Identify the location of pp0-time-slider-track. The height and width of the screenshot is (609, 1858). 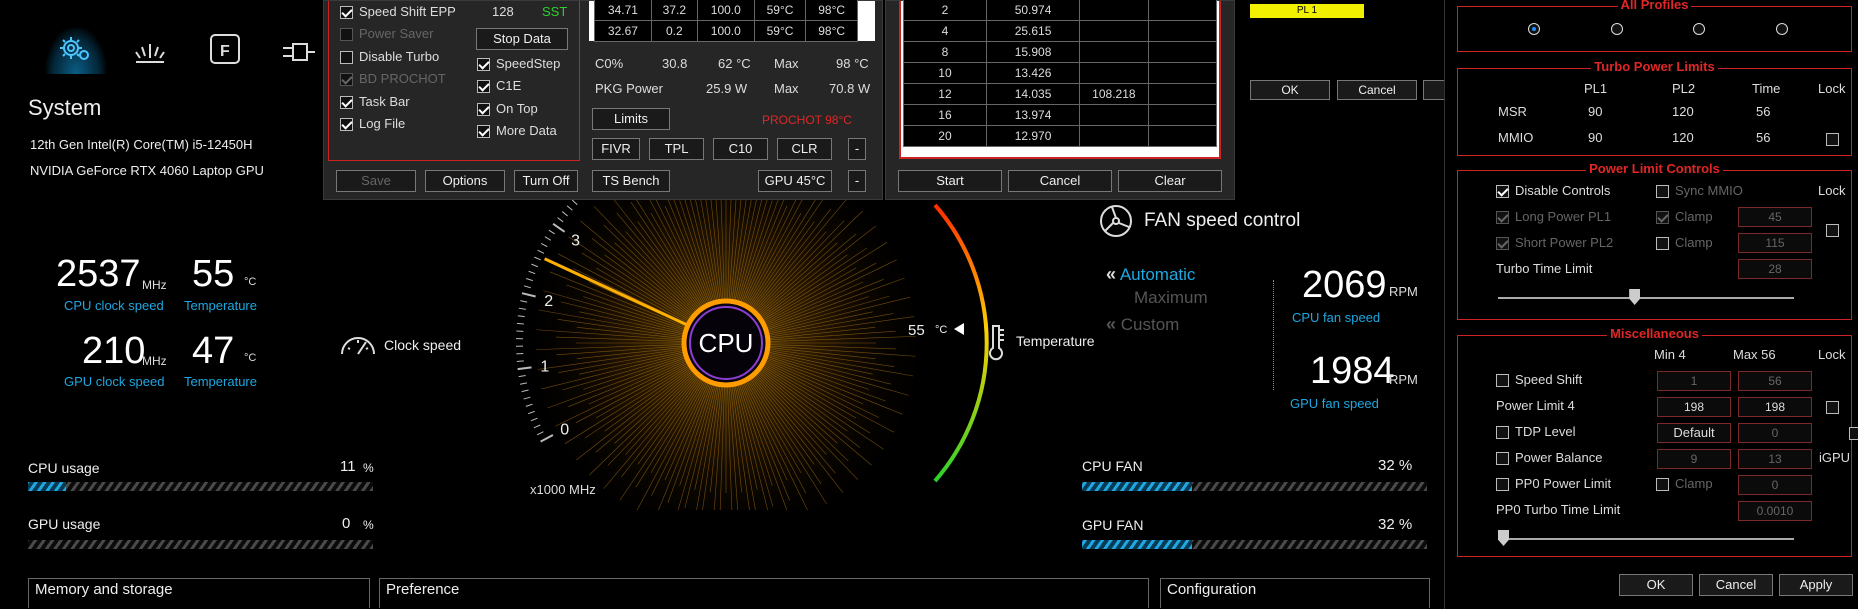
(1646, 539).